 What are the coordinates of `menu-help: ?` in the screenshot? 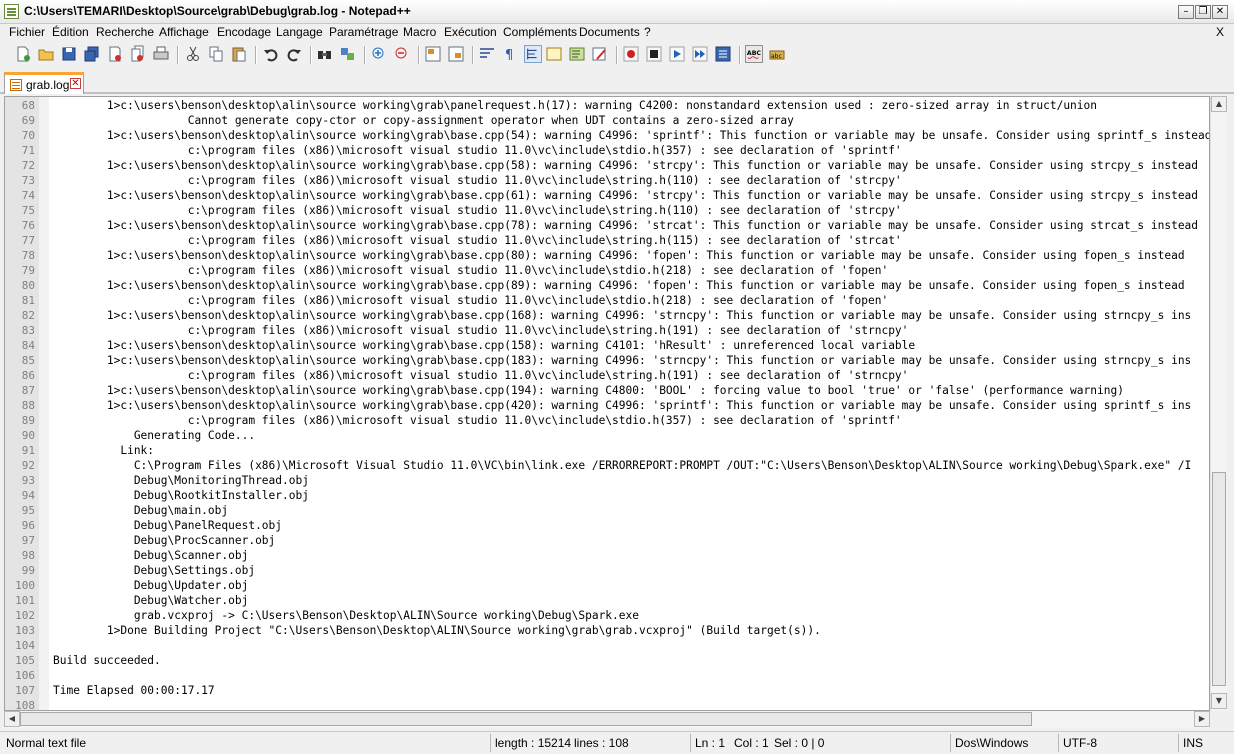 It's located at (647, 32).